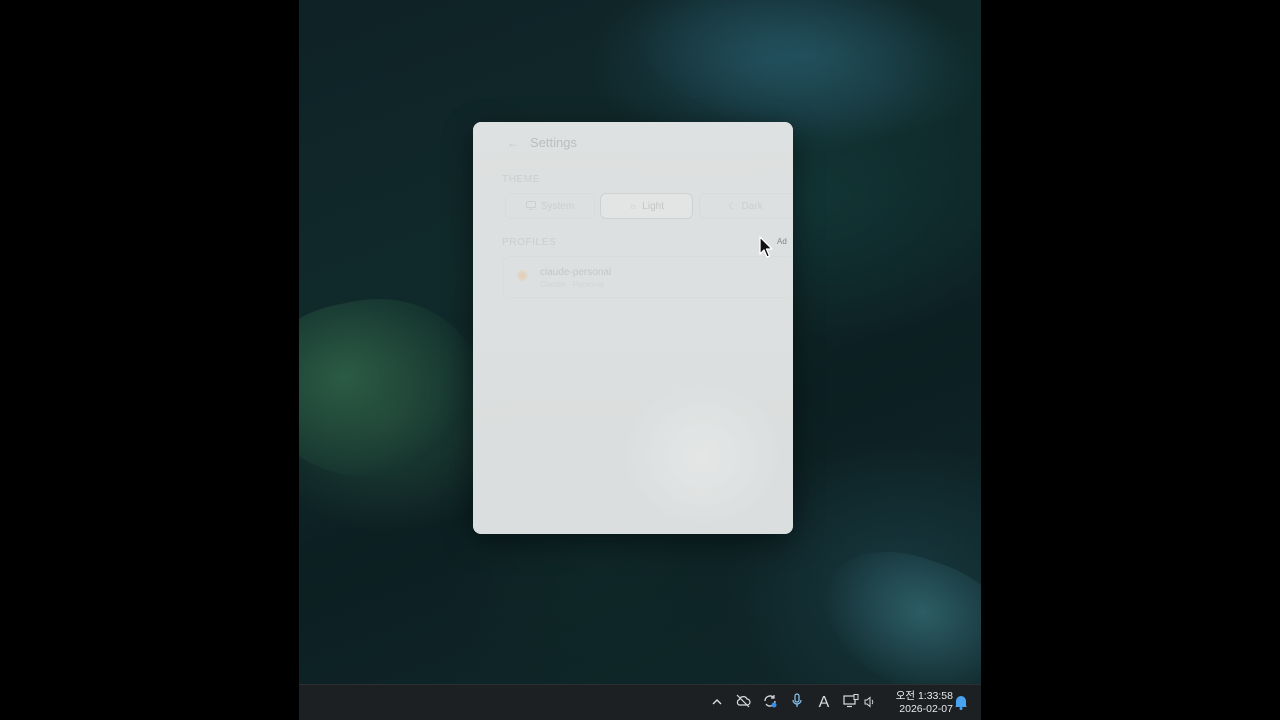 The image size is (1280, 720). Describe the element at coordinates (870, 703) in the screenshot. I see `volume-icon` at that location.